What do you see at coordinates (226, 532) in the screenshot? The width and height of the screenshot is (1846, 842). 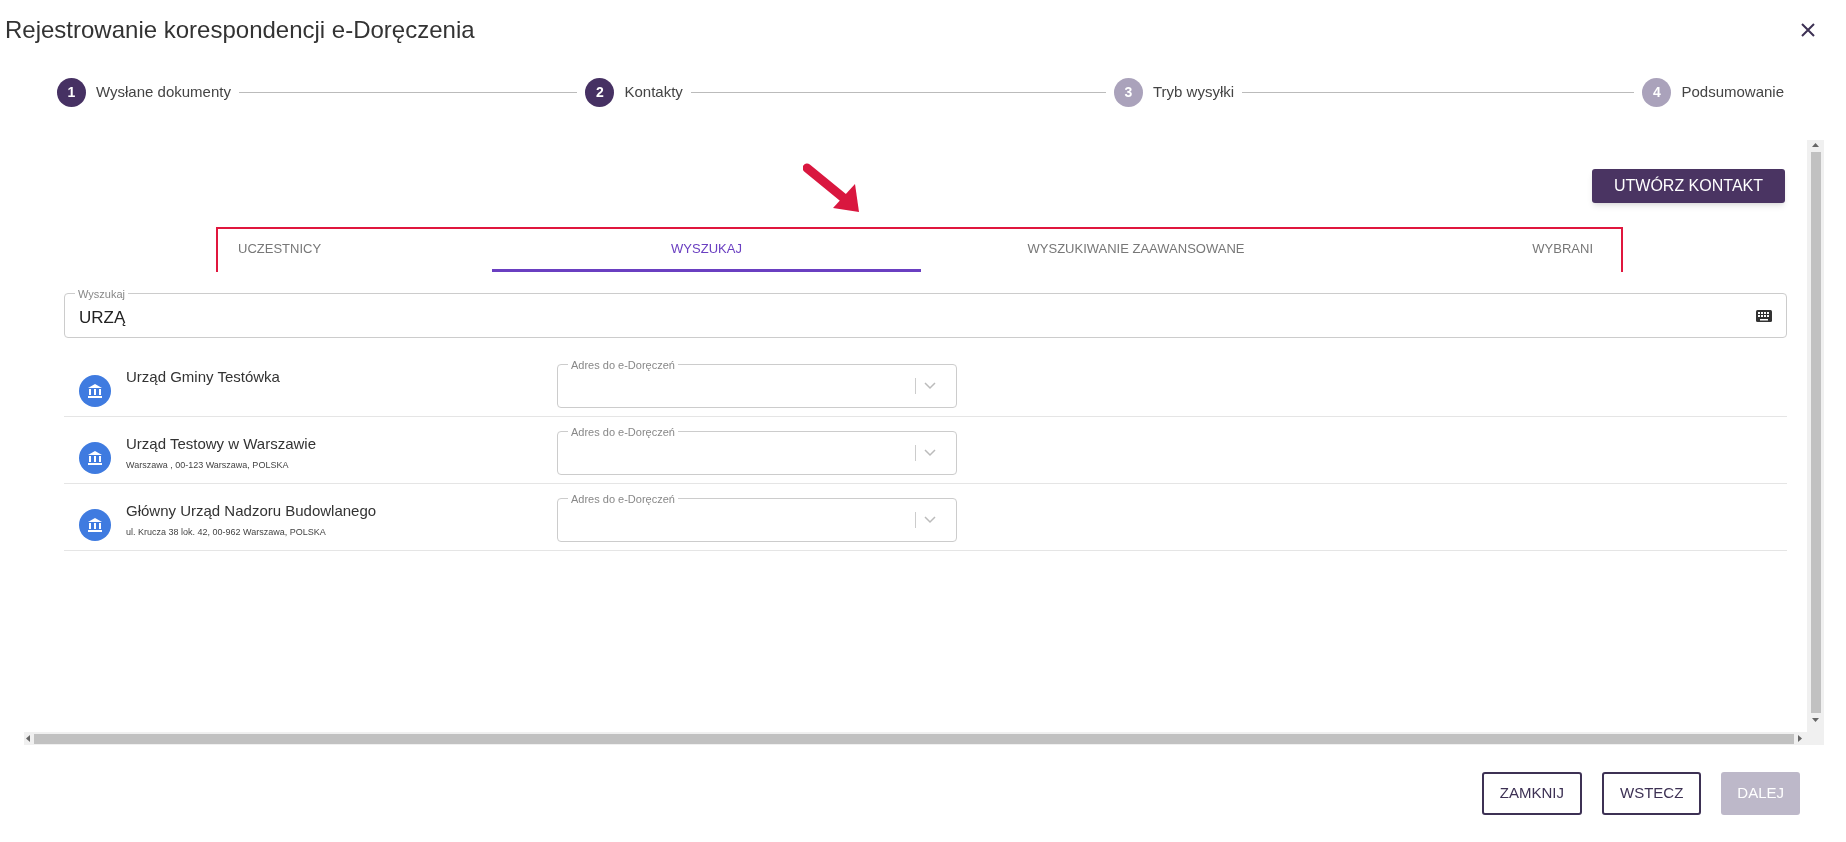 I see `contact-address: ul. Krucza 38 lok. 42, 00-962 Warszawa, POLSKA` at bounding box center [226, 532].